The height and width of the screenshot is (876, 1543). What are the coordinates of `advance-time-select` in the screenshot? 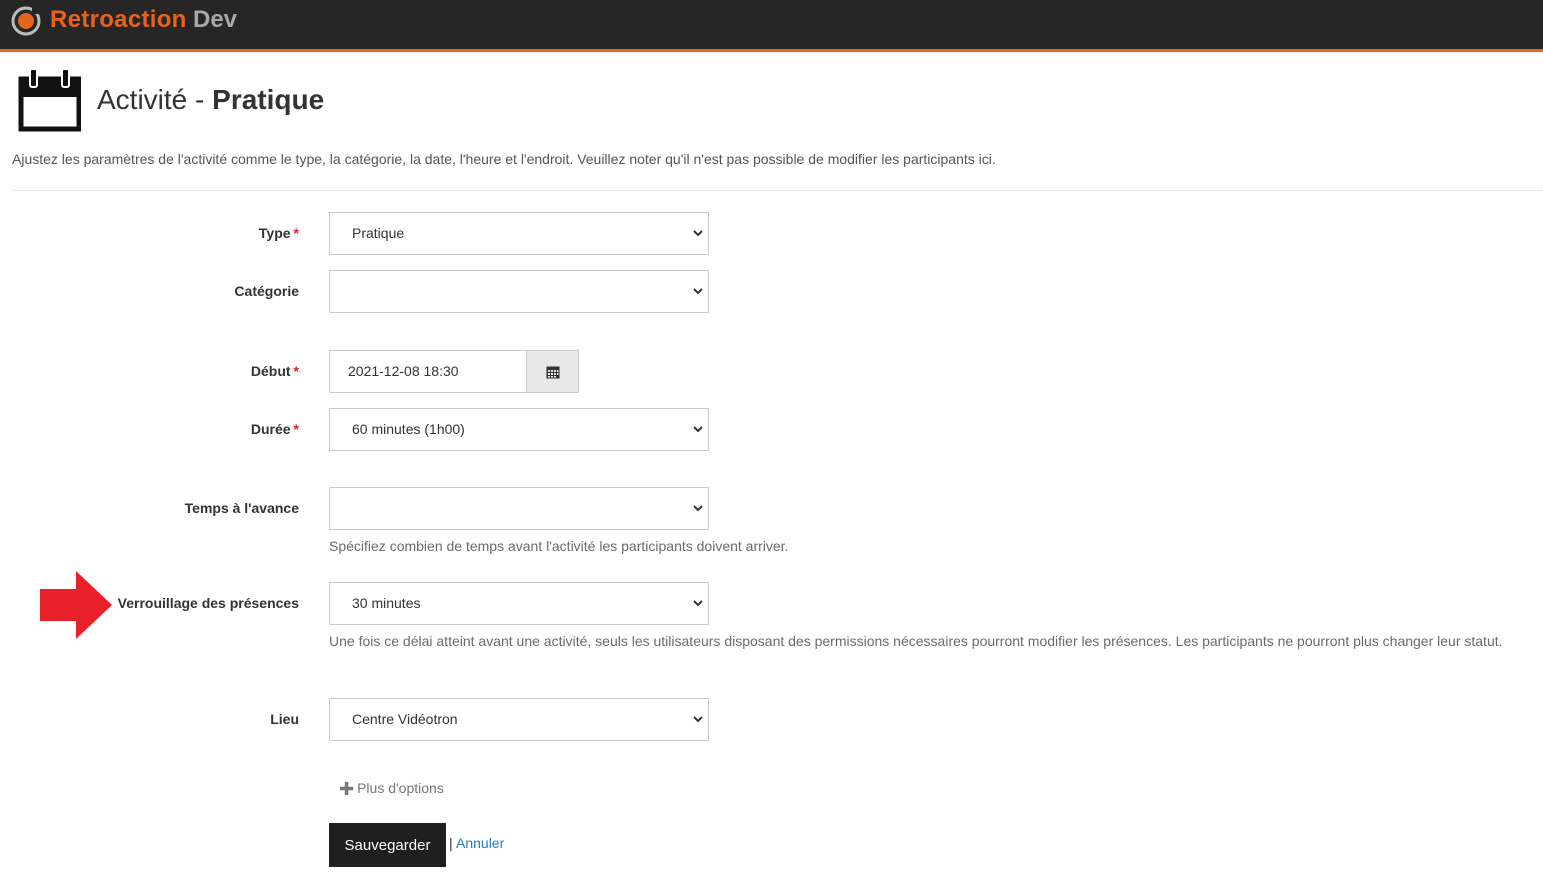 It's located at (519, 508).